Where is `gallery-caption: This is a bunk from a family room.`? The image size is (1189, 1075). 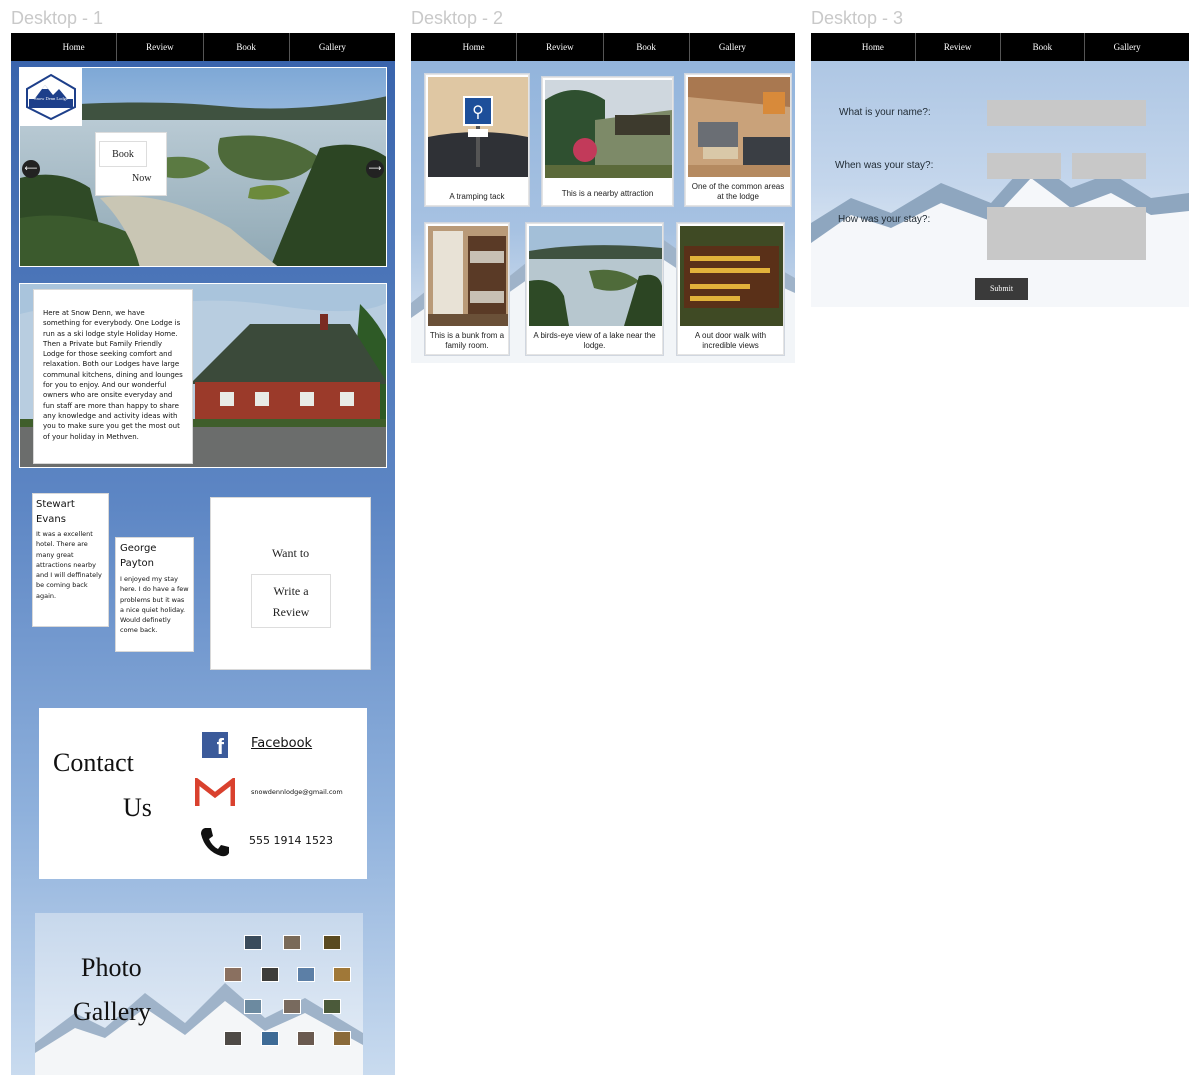 gallery-caption: This is a bunk from a family room. is located at coordinates (467, 340).